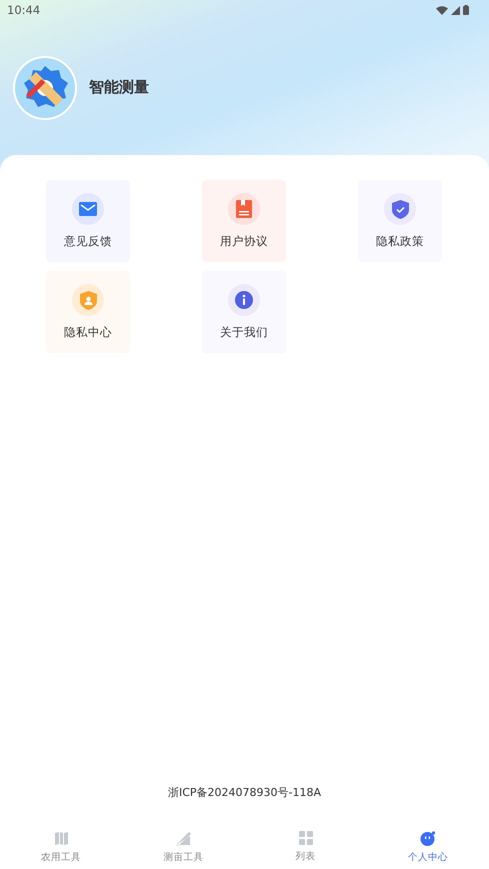  I want to click on ruler-icon, so click(183, 838).